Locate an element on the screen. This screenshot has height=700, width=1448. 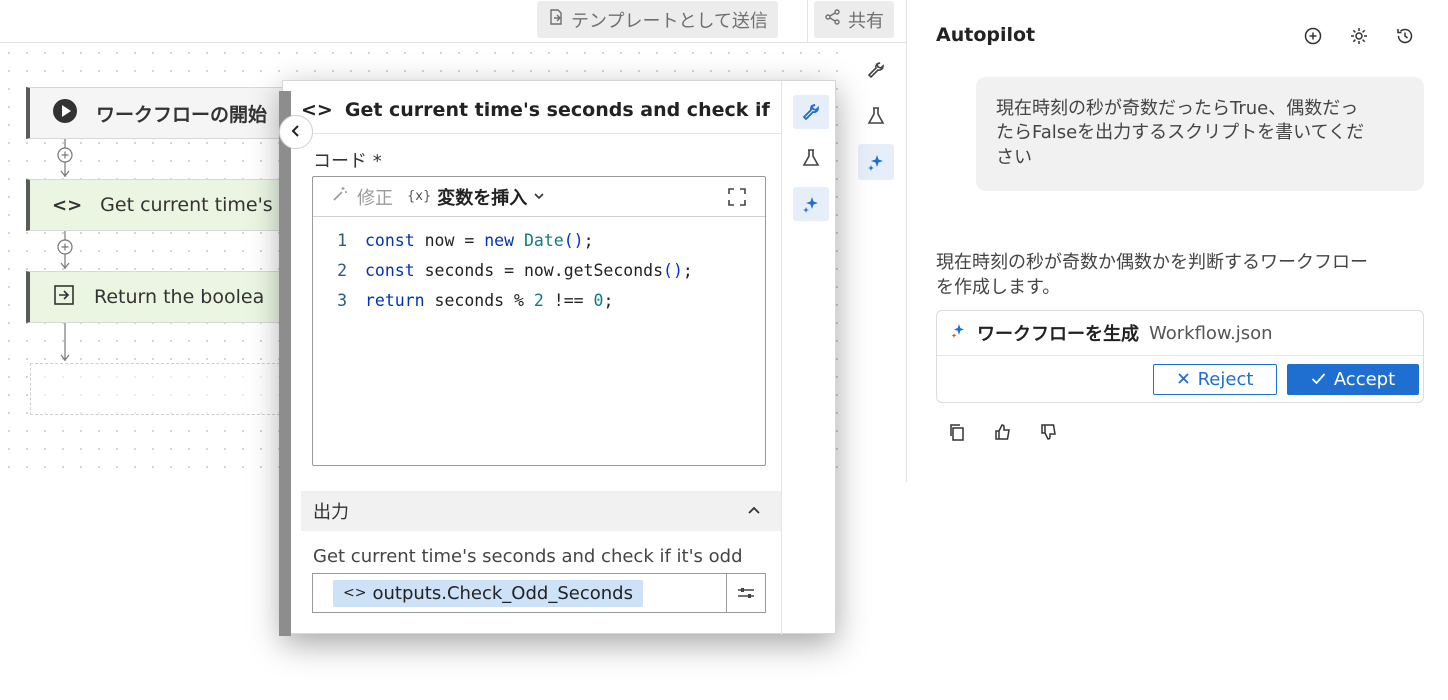
autopilot-sparkle-icon is located at coordinates (958, 333).